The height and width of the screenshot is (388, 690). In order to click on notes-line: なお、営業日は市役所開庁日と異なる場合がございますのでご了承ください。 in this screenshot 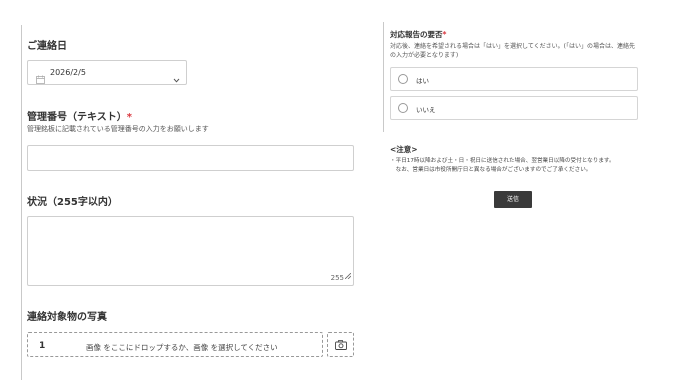, I will do `click(491, 170)`.